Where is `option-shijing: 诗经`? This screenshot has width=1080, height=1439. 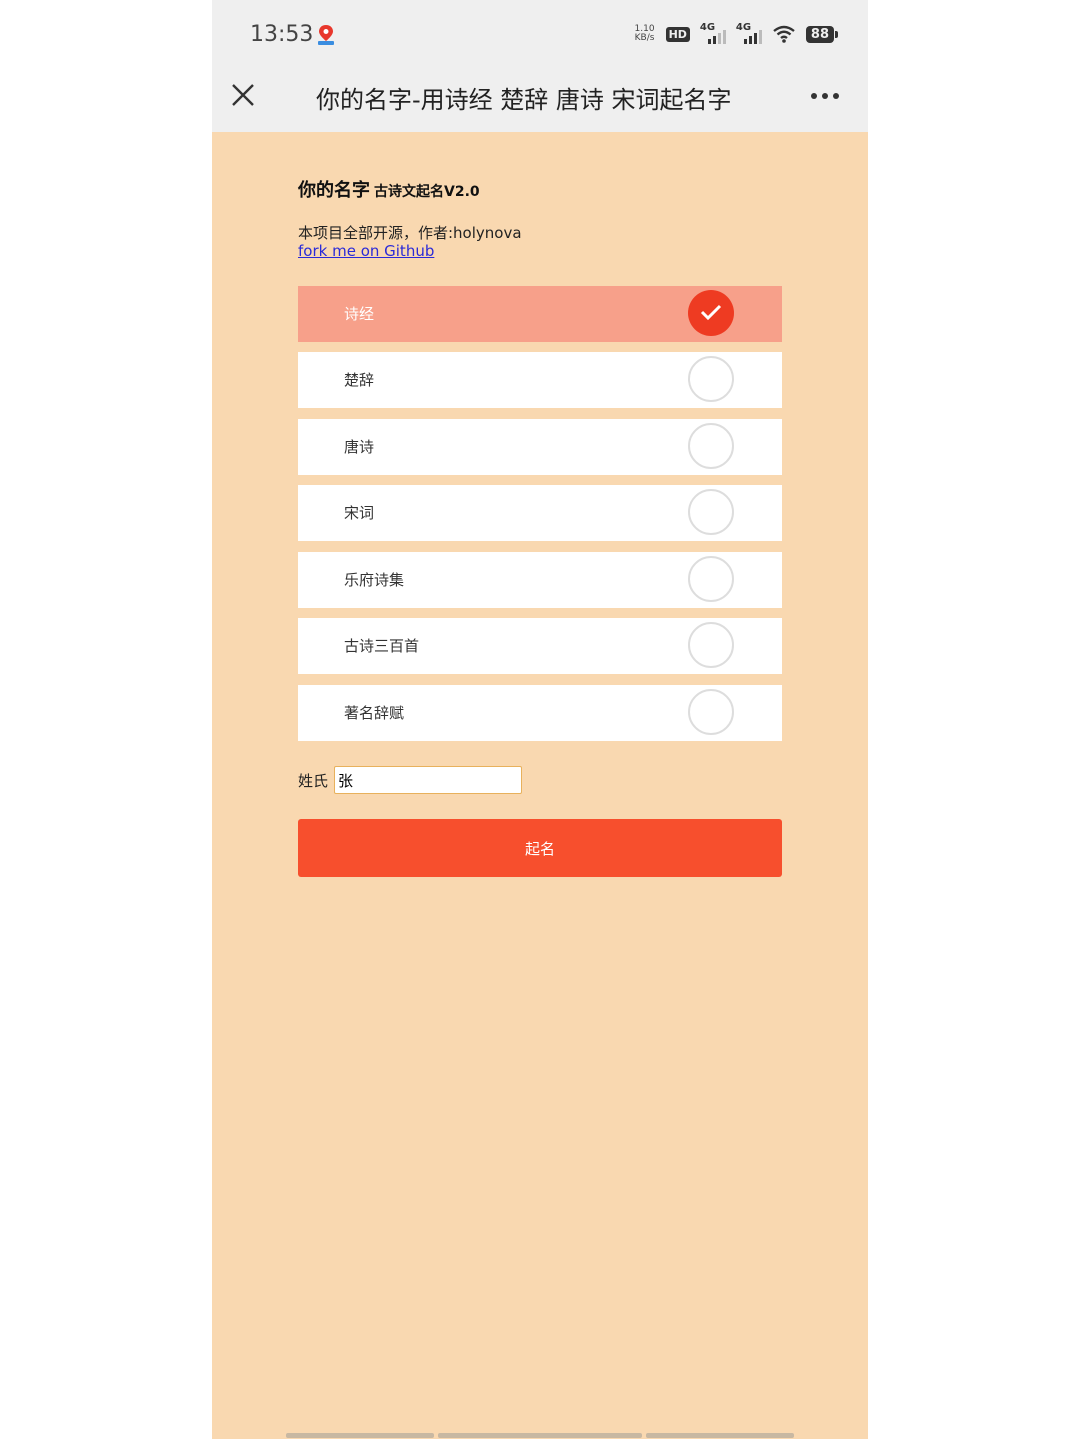
option-shijing: 诗经 is located at coordinates (540, 314).